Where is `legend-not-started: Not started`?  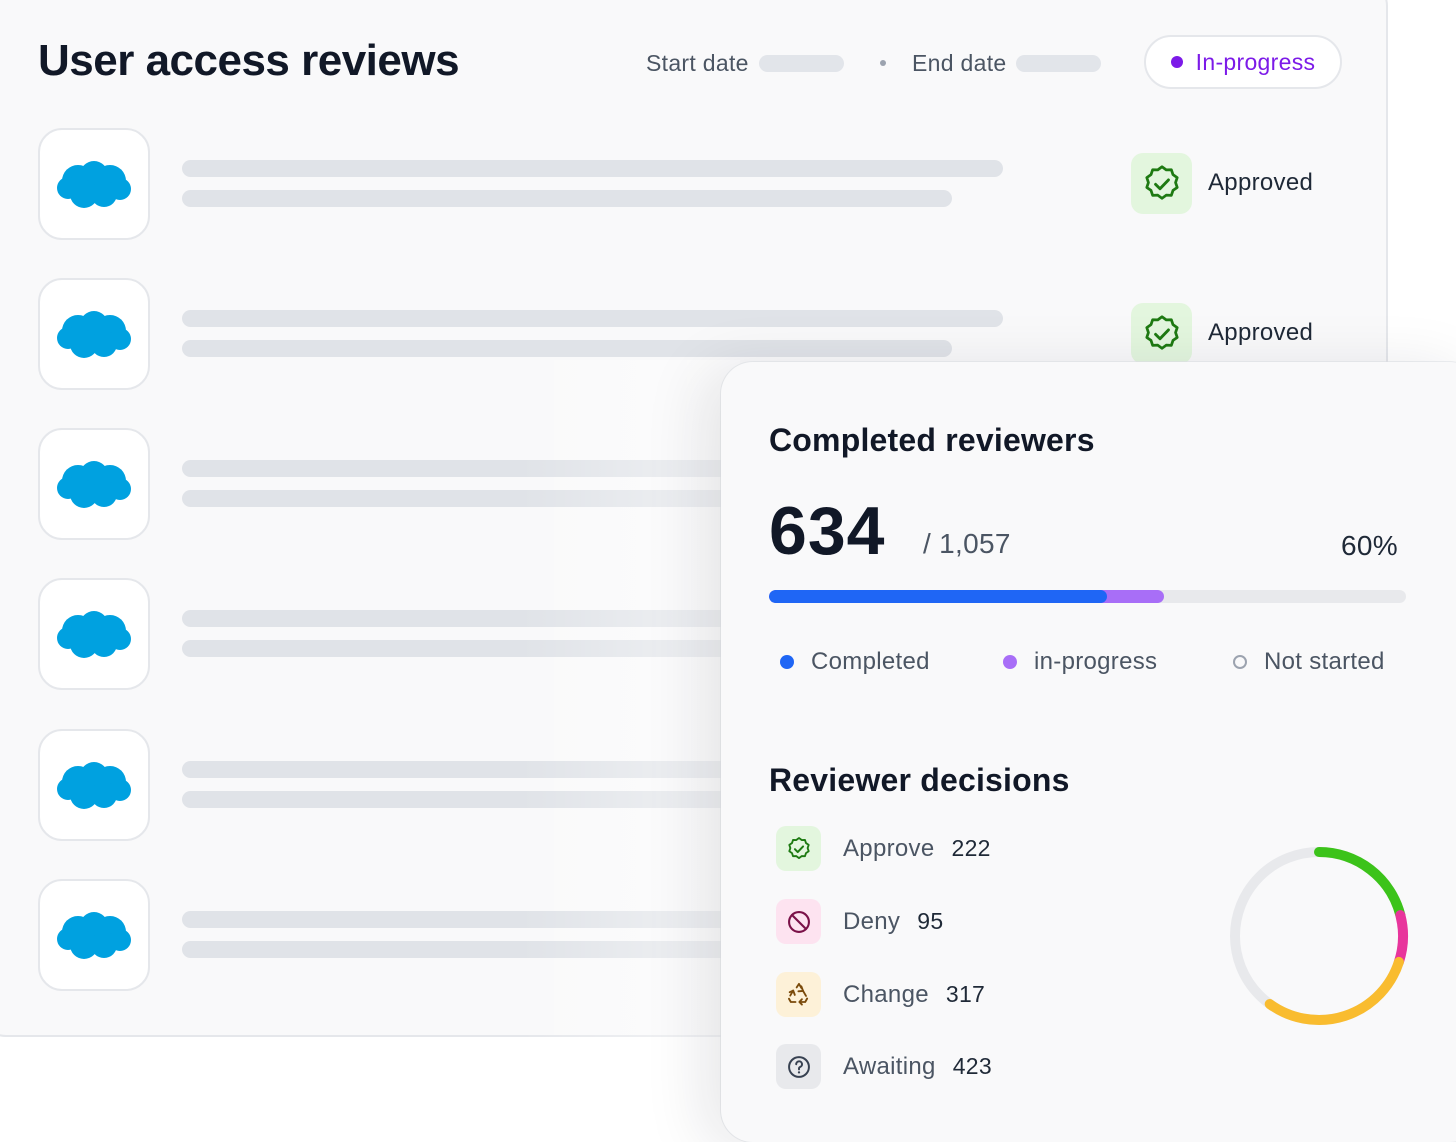
legend-not-started: Not started is located at coordinates (1309, 662).